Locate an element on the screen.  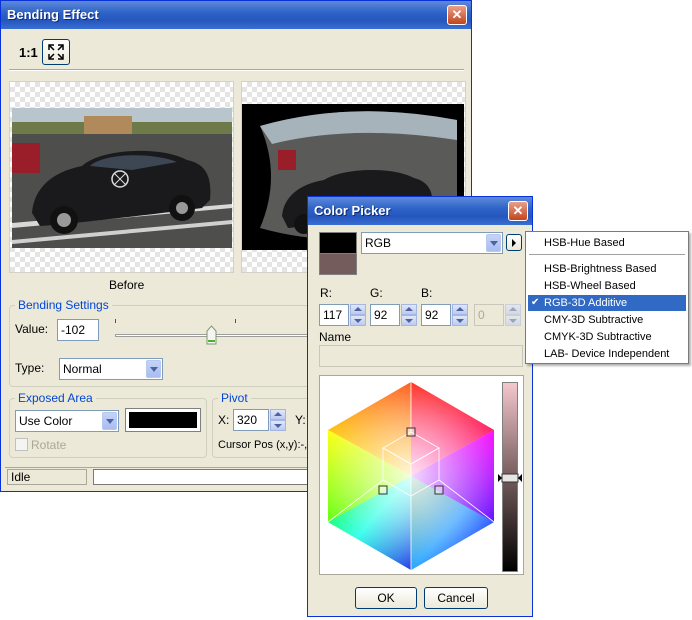
extra-stepper-disabled is located at coordinates (513, 315).